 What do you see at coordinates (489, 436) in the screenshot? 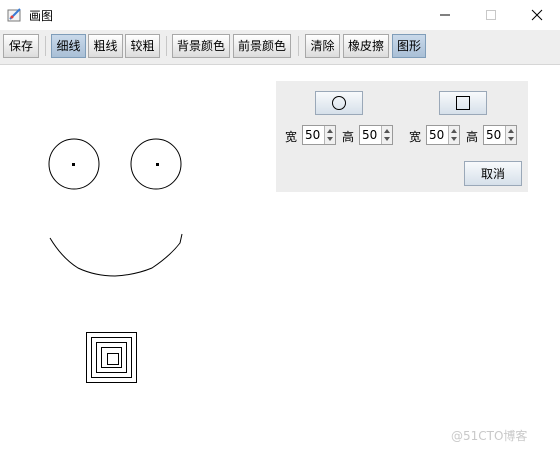
I see `watermark-text: @51CTO博客` at bounding box center [489, 436].